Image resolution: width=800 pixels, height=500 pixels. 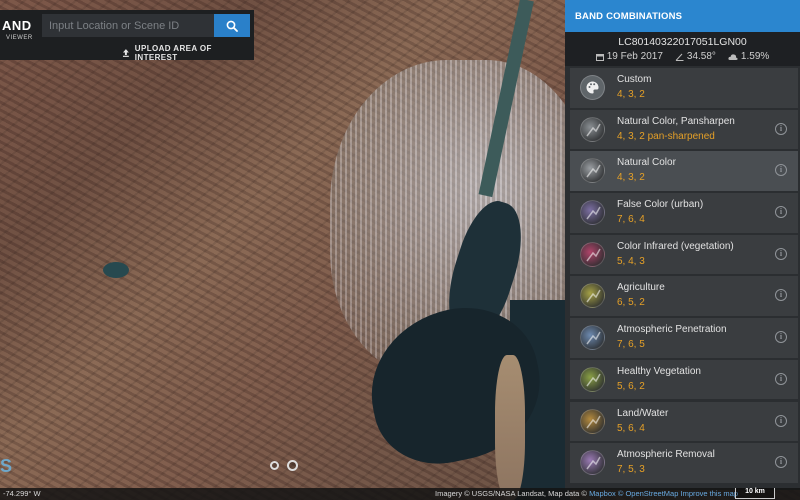 What do you see at coordinates (128, 25) in the screenshot?
I see `search-input` at bounding box center [128, 25].